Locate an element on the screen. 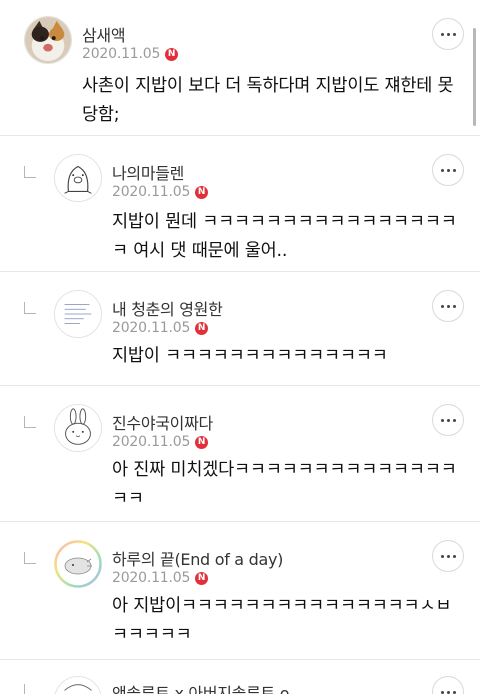  rainbow-ring-doodle-avatar is located at coordinates (78, 564).